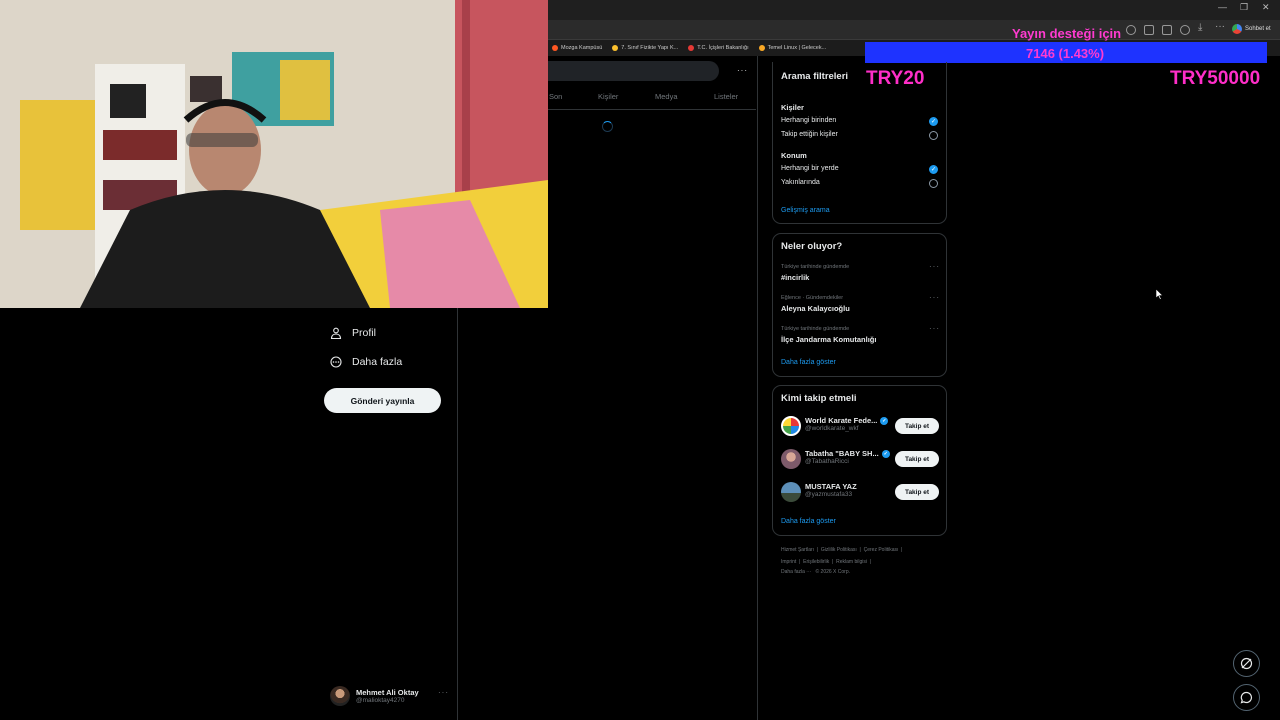 The width and height of the screenshot is (1280, 720). What do you see at coordinates (633, 71) in the screenshot?
I see `search-input` at bounding box center [633, 71].